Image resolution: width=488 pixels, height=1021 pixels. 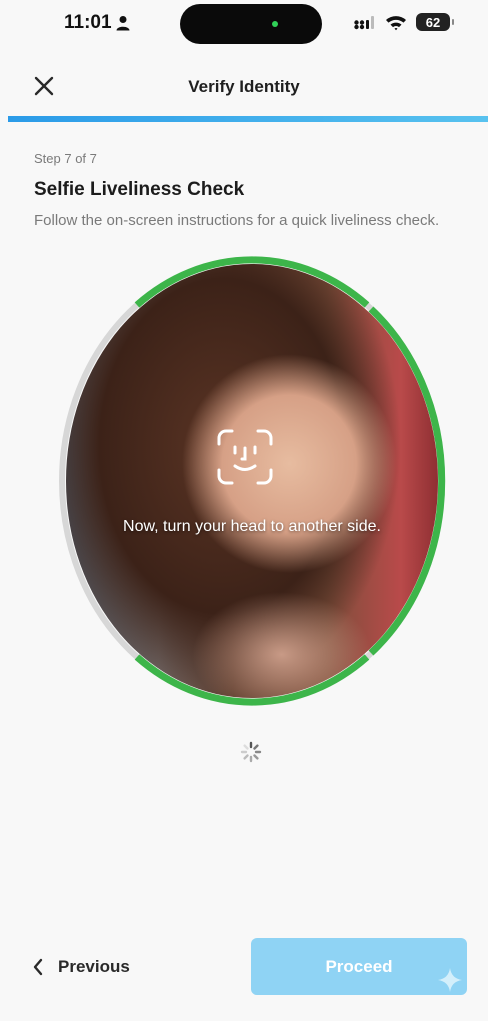 I want to click on page-title: Verify Identity, so click(x=244, y=86).